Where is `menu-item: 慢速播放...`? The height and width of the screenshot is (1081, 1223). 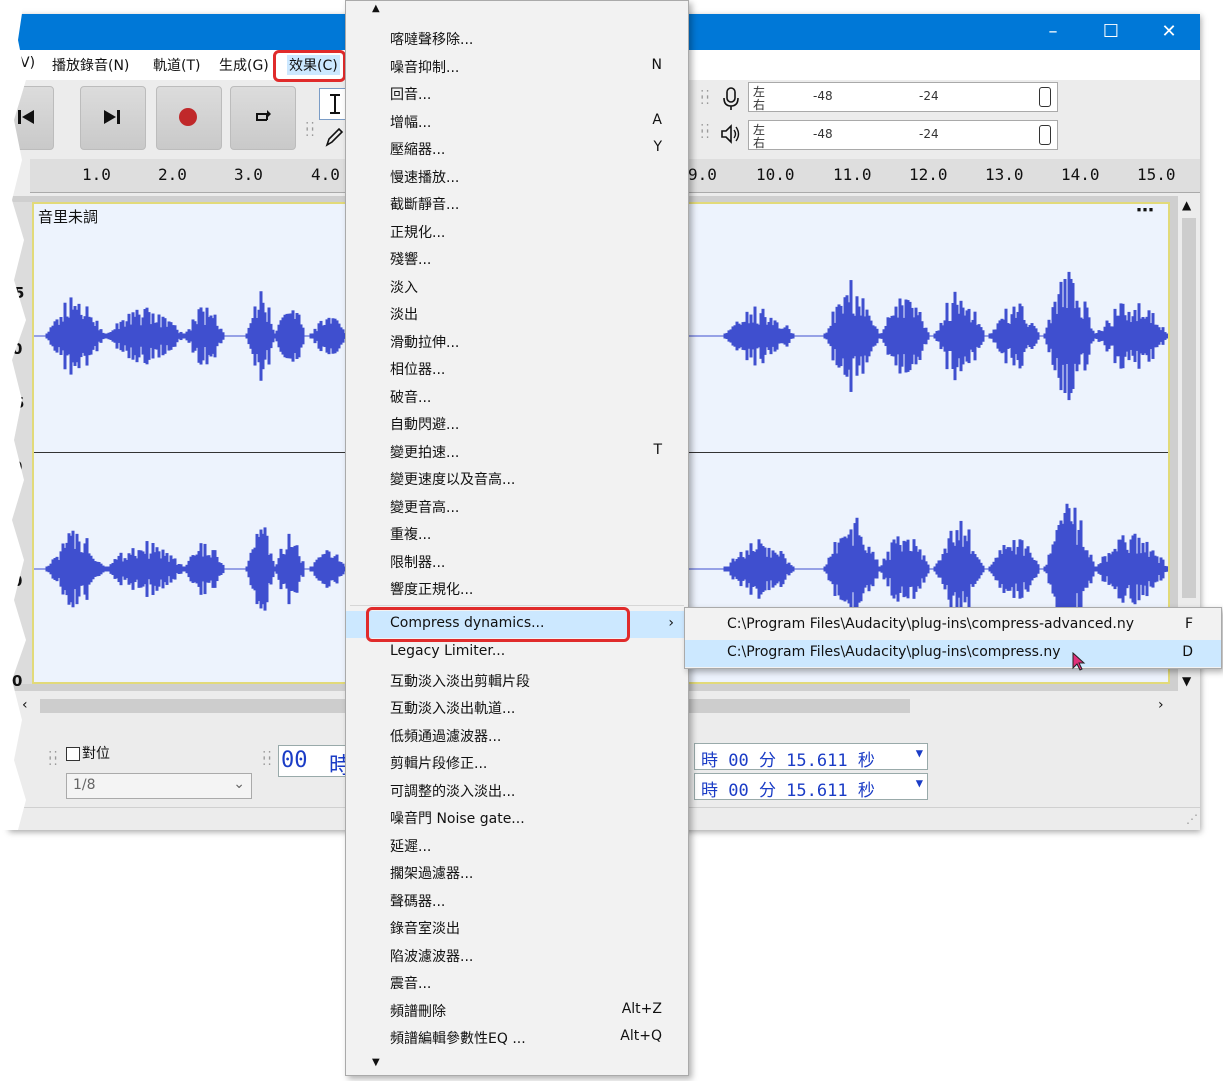
menu-item: 慢速播放... is located at coordinates (517, 176).